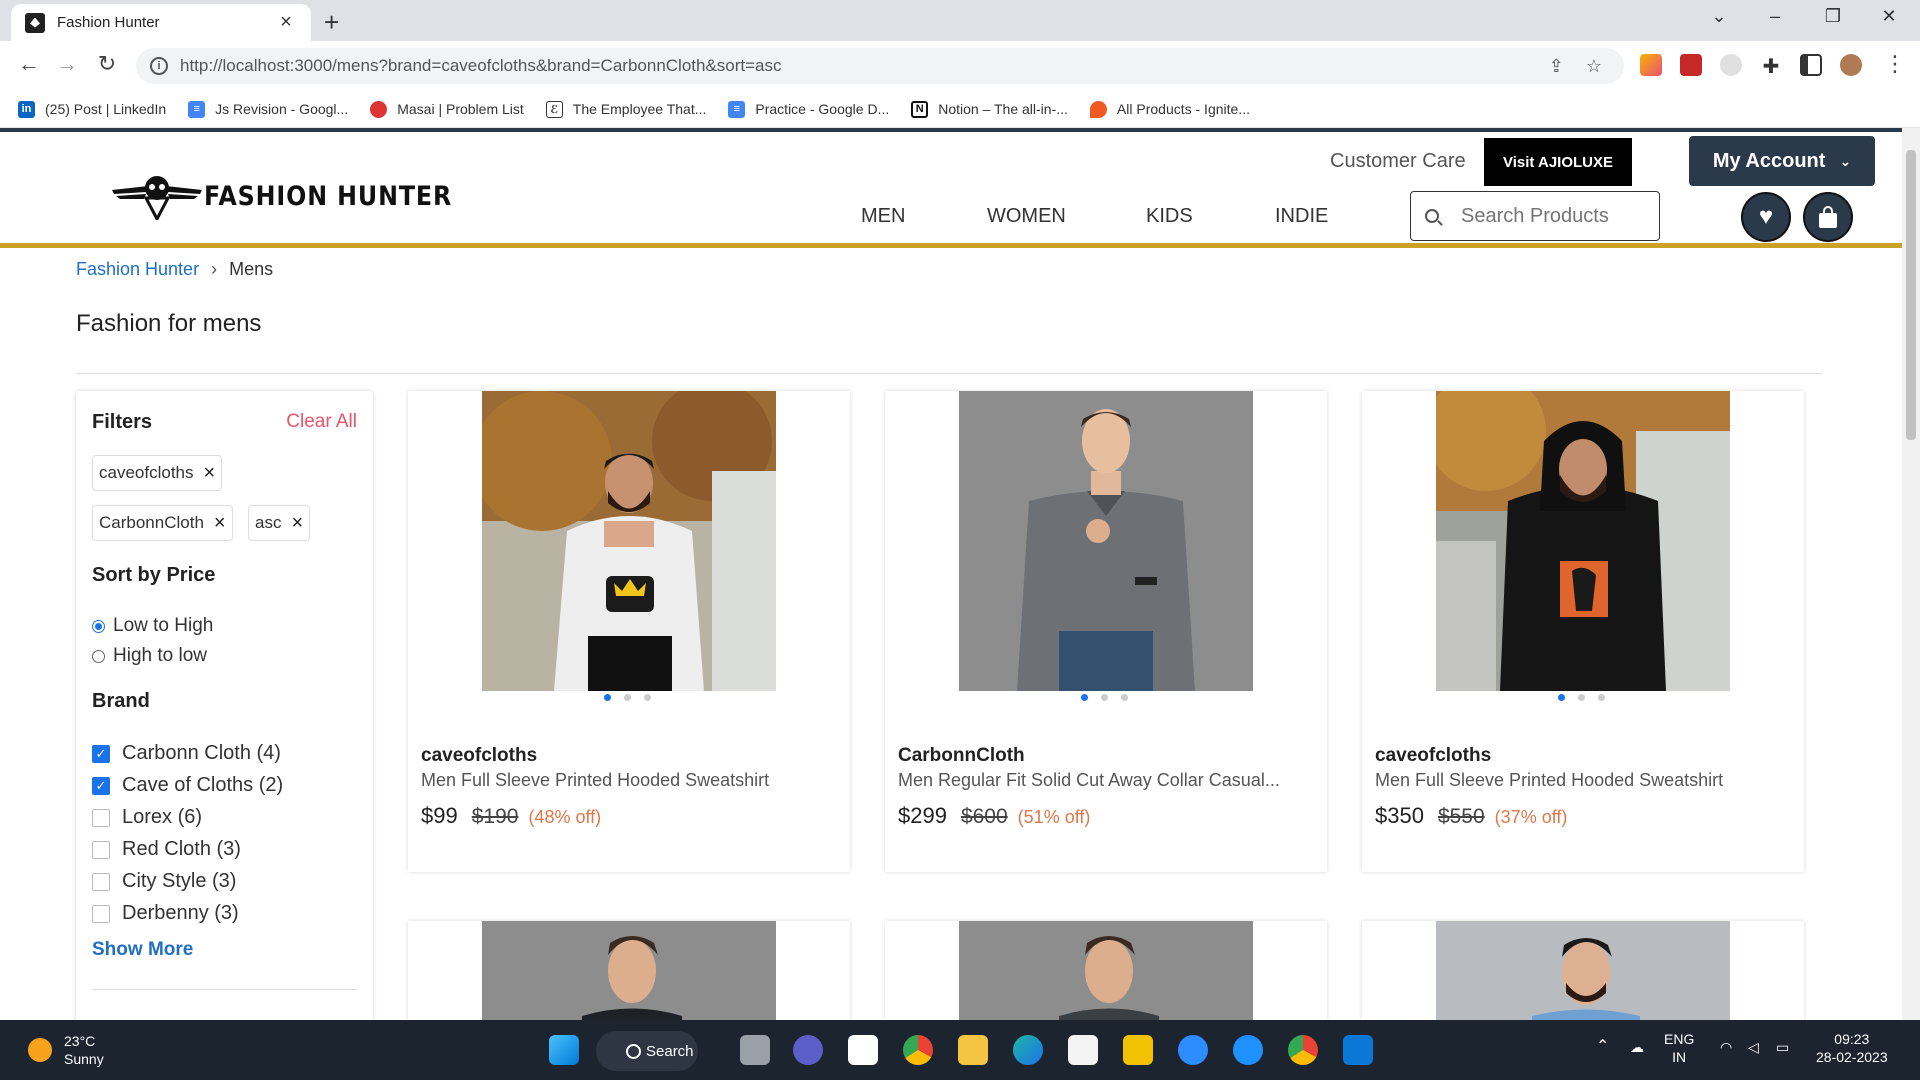  What do you see at coordinates (1775, 16) in the screenshot?
I see `minimize-button: –` at bounding box center [1775, 16].